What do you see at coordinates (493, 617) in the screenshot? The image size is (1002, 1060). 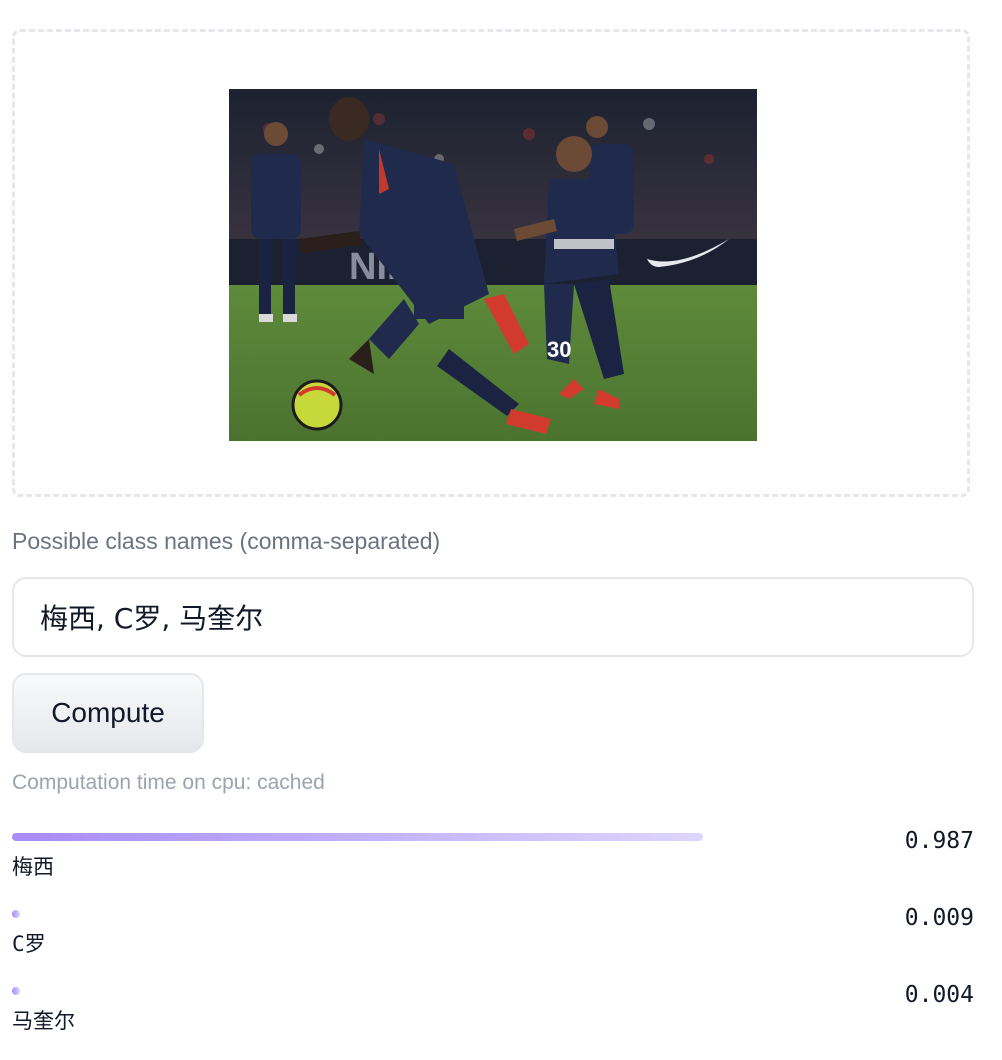 I see `class-names-input` at bounding box center [493, 617].